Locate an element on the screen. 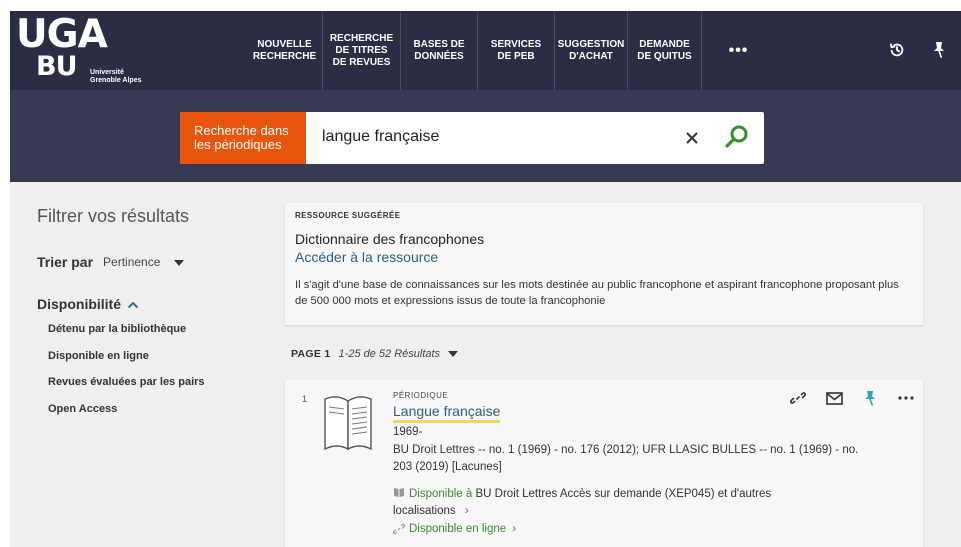 The width and height of the screenshot is (961, 547). search-box: langue française is located at coordinates (535, 138).